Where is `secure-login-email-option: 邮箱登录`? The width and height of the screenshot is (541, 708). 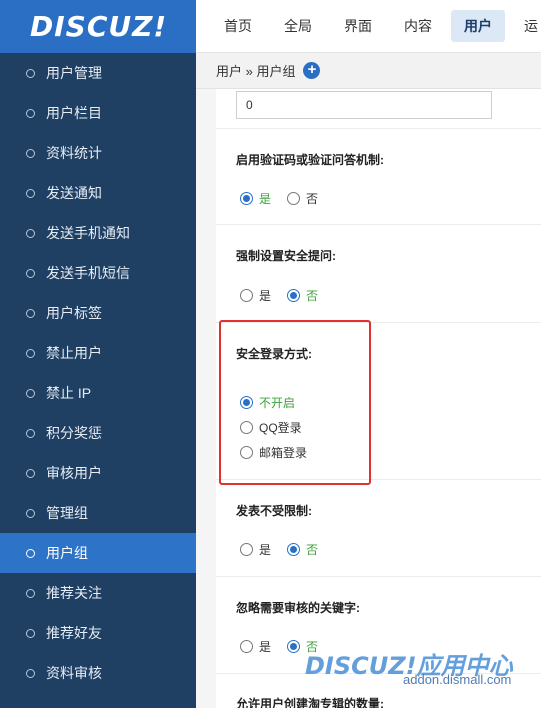
secure-login-email-option: 邮箱登录 is located at coordinates (273, 452).